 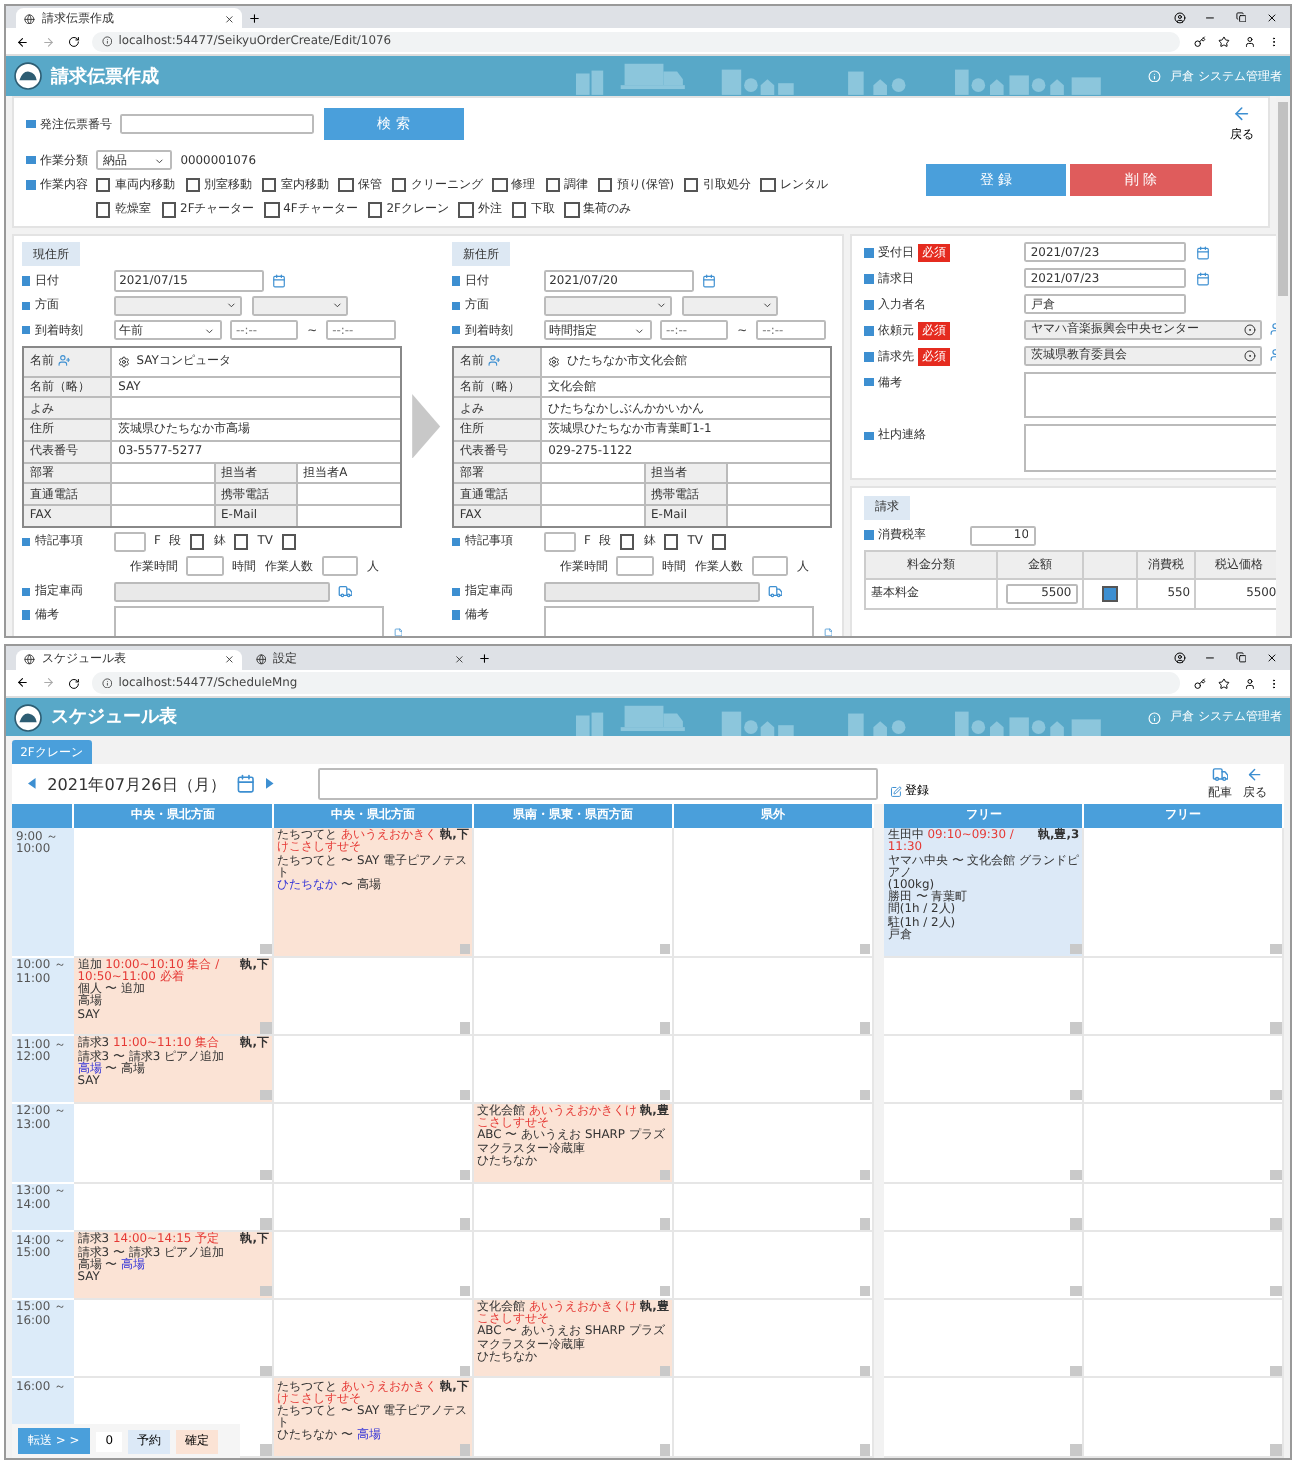 What do you see at coordinates (104, 76) in the screenshot?
I see `page-title: 請求伝票作成` at bounding box center [104, 76].